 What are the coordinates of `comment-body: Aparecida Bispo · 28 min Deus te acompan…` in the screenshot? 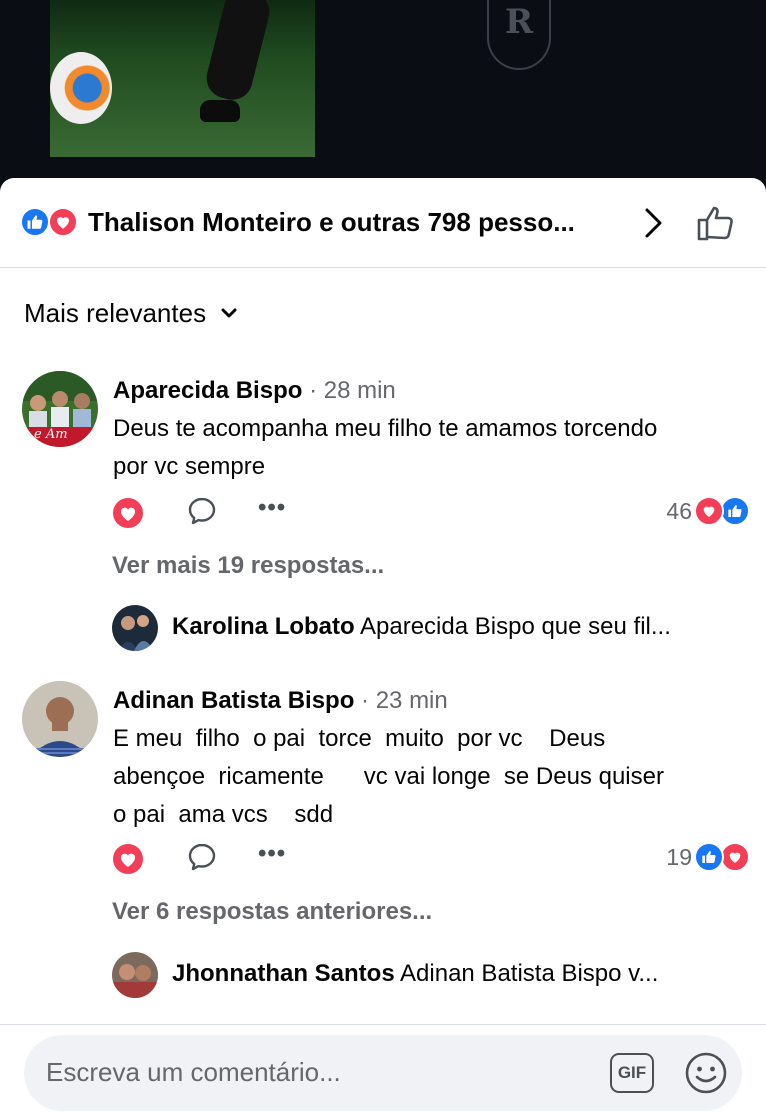 It's located at (429, 431).